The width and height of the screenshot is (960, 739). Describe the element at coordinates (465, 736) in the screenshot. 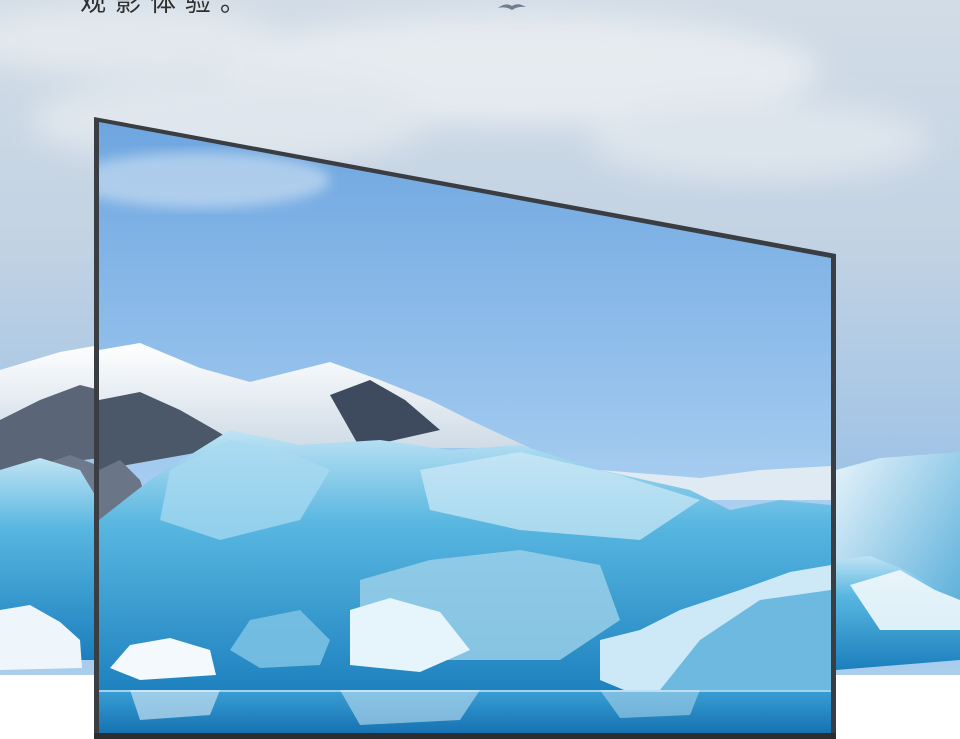

I see `tv-bottom-edge` at that location.